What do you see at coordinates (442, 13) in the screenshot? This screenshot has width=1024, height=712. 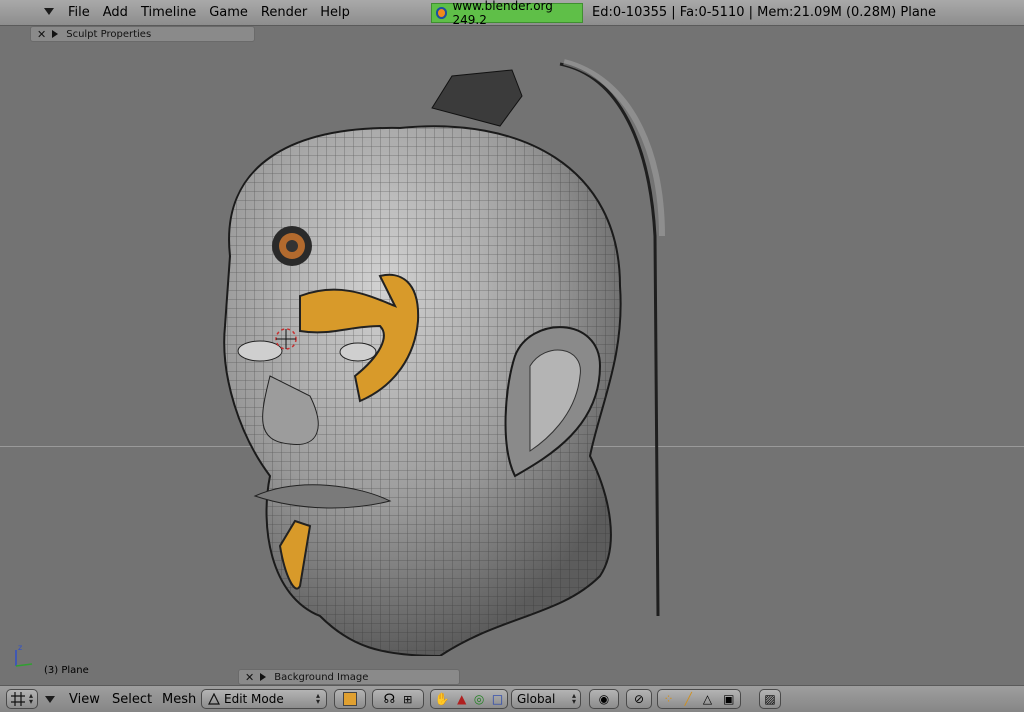 I see `blender-logo-icon` at bounding box center [442, 13].